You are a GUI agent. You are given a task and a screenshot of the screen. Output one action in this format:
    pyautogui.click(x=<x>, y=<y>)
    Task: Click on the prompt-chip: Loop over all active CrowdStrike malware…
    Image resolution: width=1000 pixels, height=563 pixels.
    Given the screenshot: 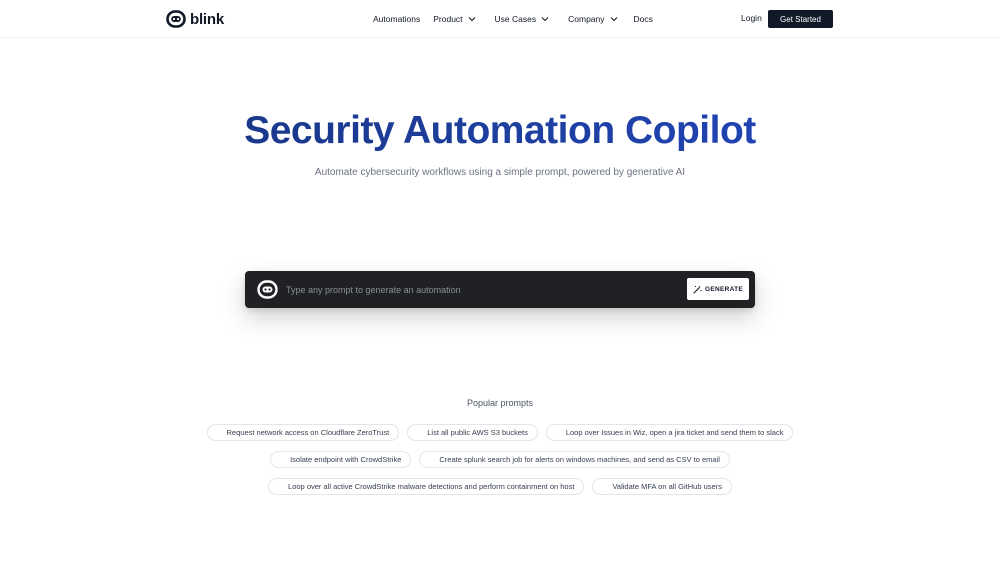 What is the action you would take?
    pyautogui.click(x=426, y=486)
    